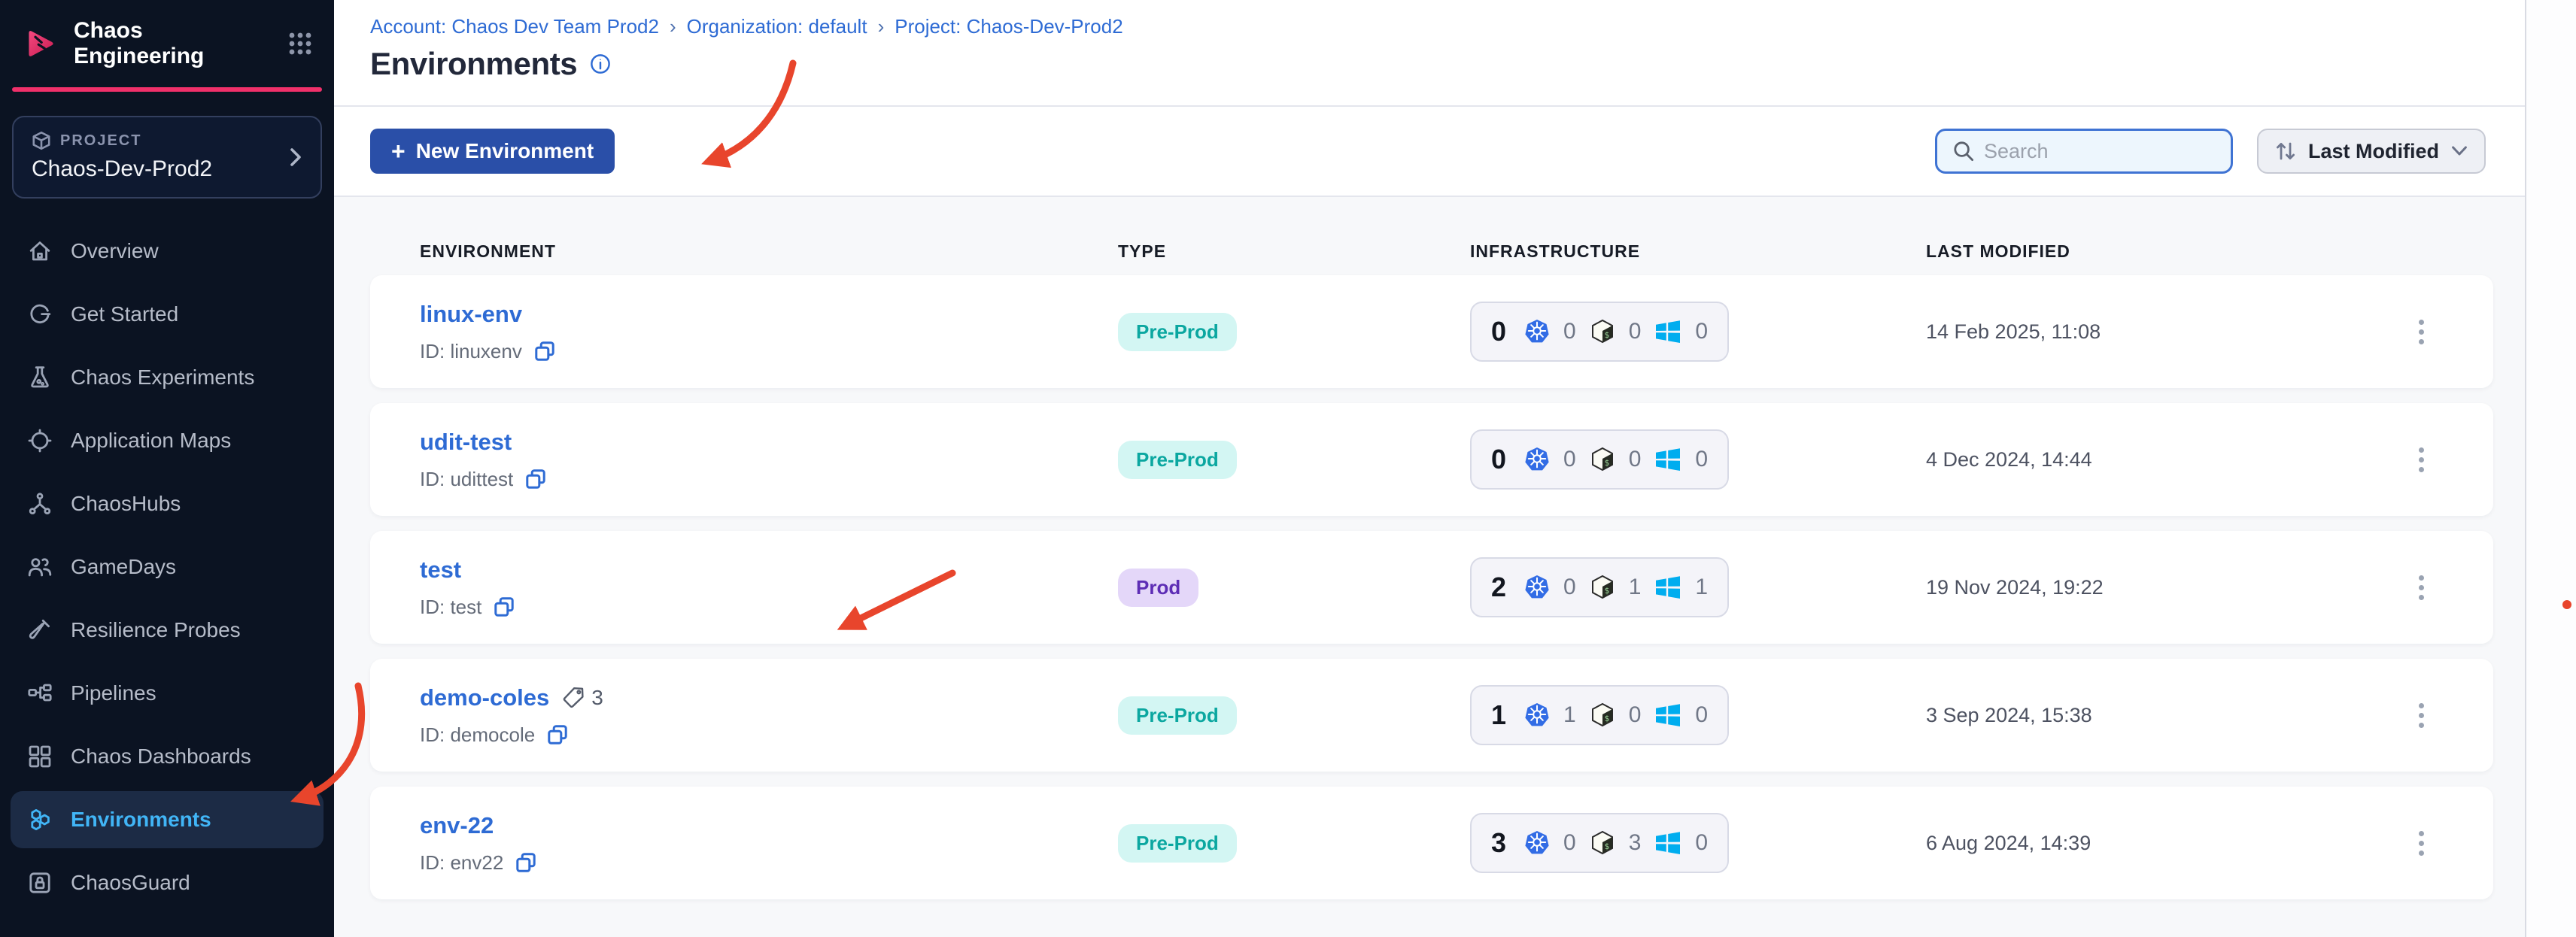 The width and height of the screenshot is (2576, 937). I want to click on project-name: Chaos-Dev-Prod2, so click(123, 168).